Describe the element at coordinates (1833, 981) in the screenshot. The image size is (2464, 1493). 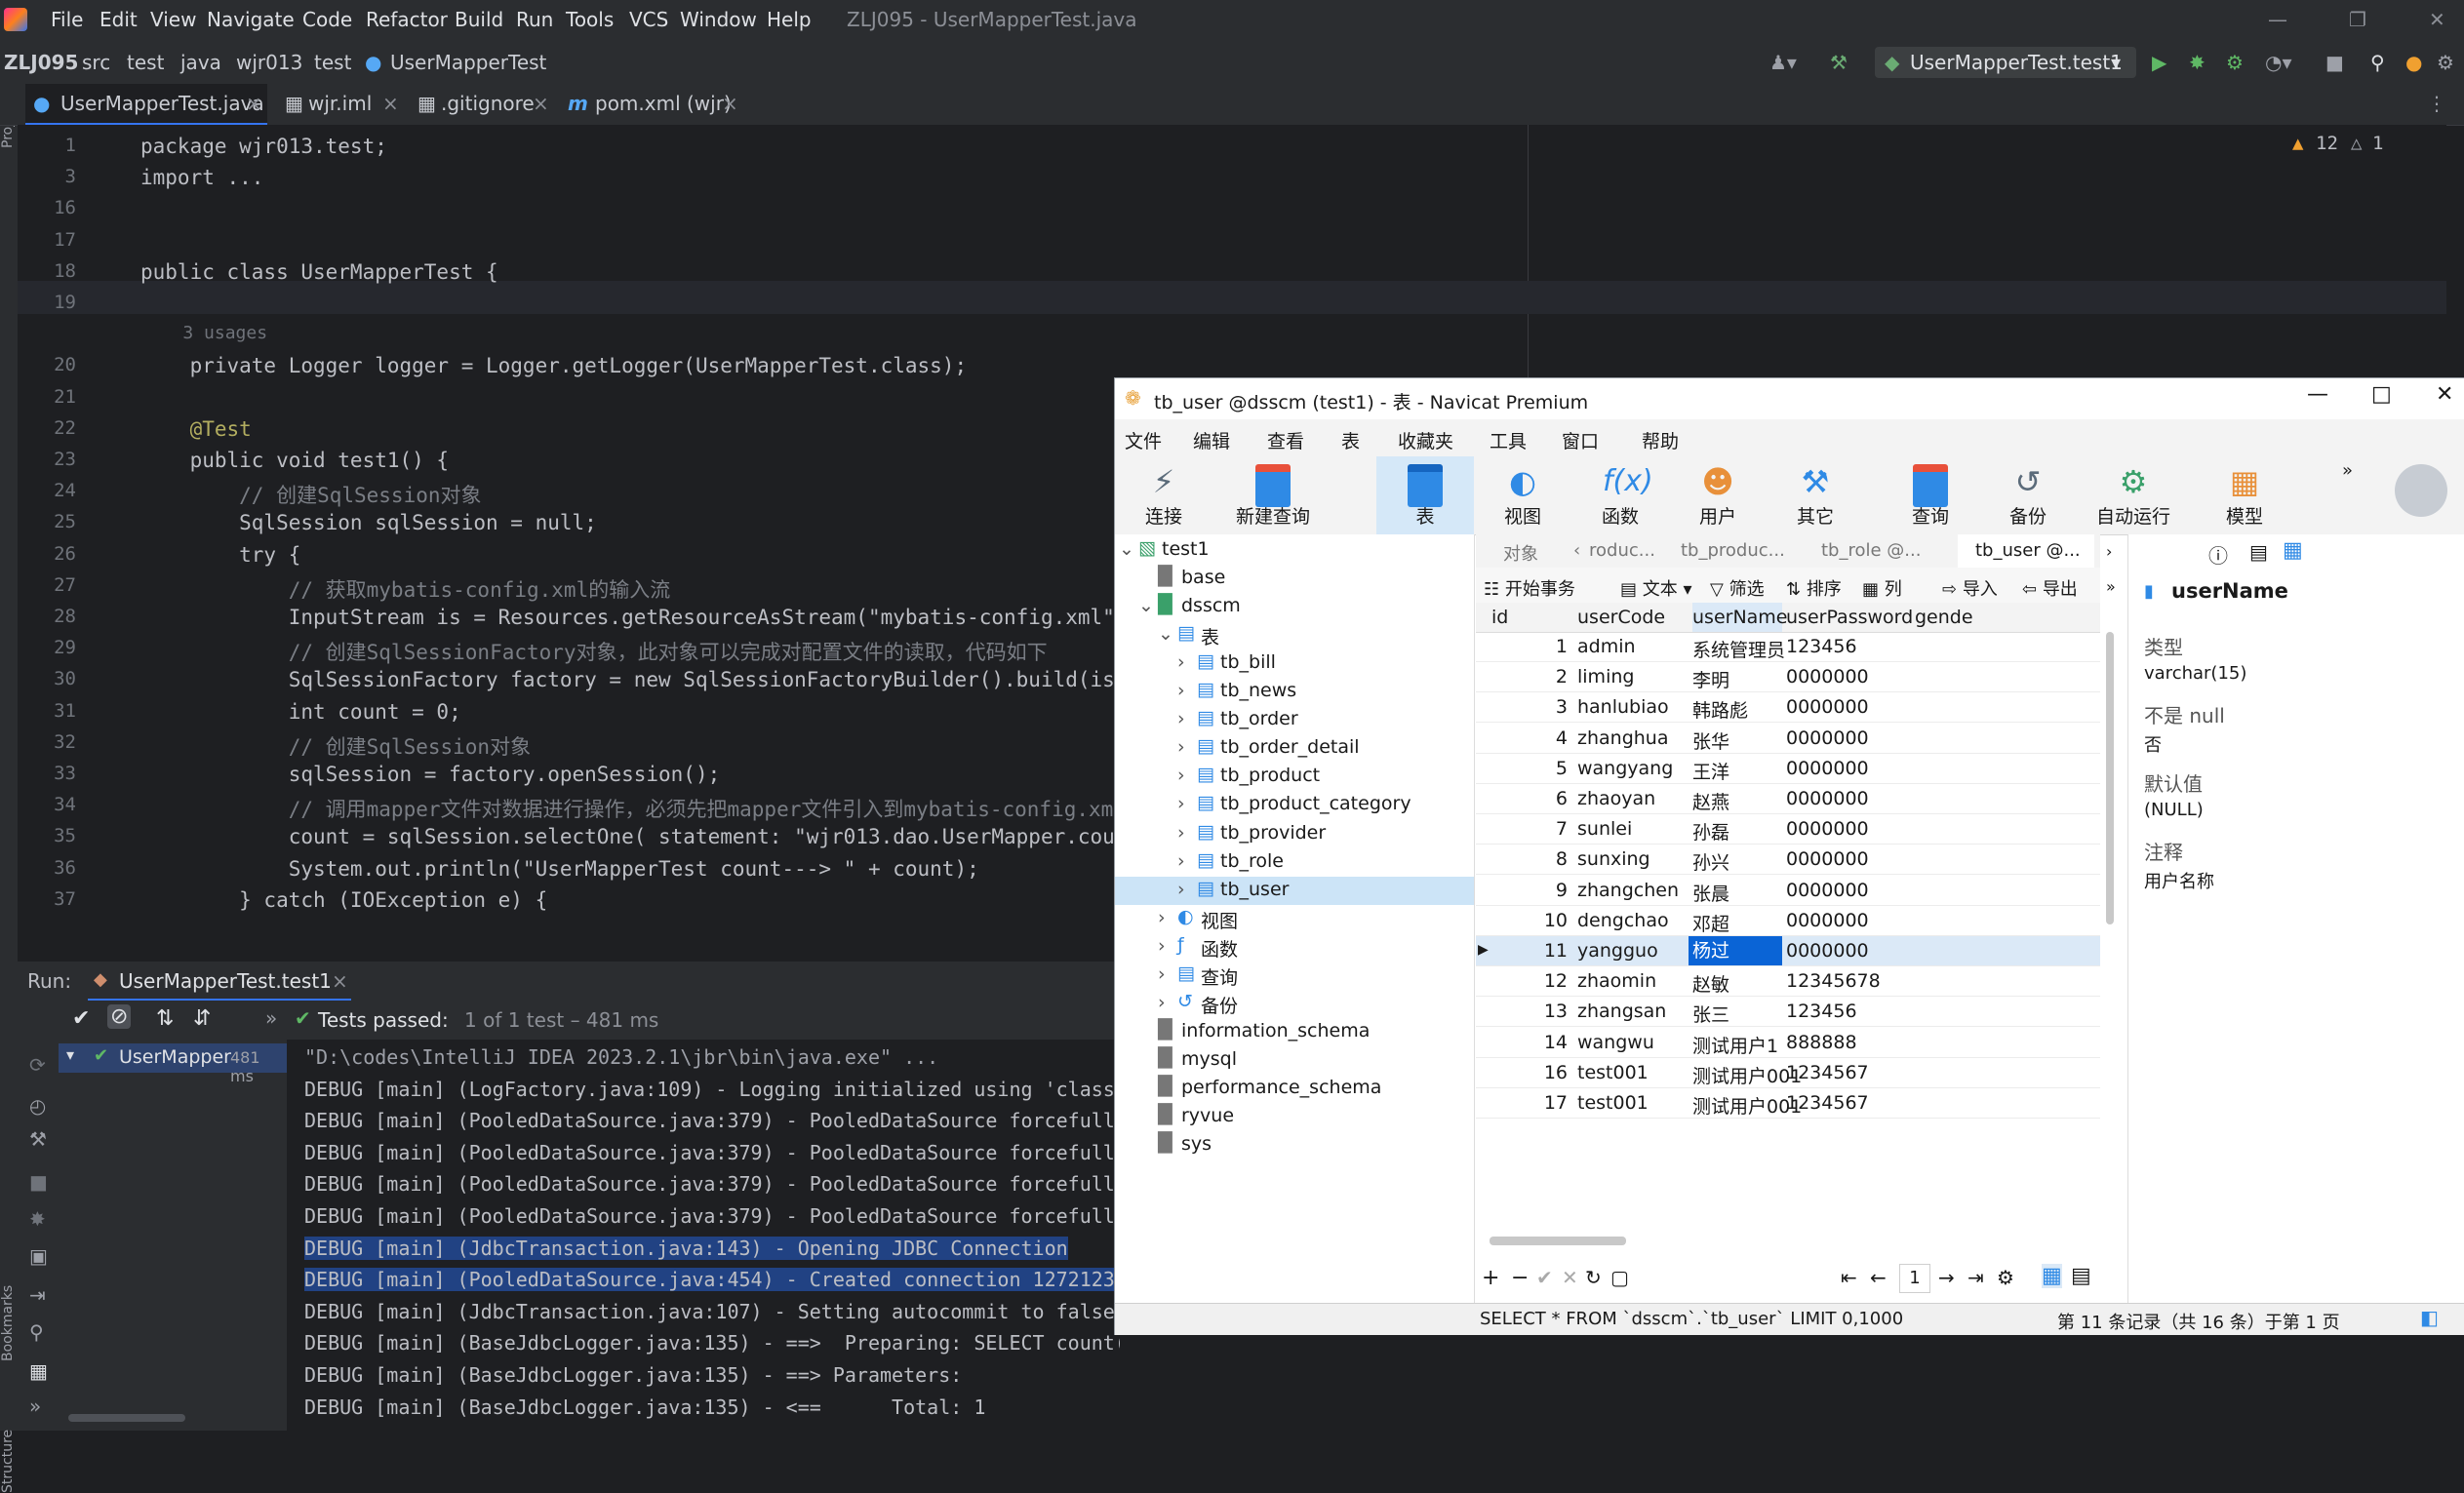
I see `table-cell: 12345678` at that location.